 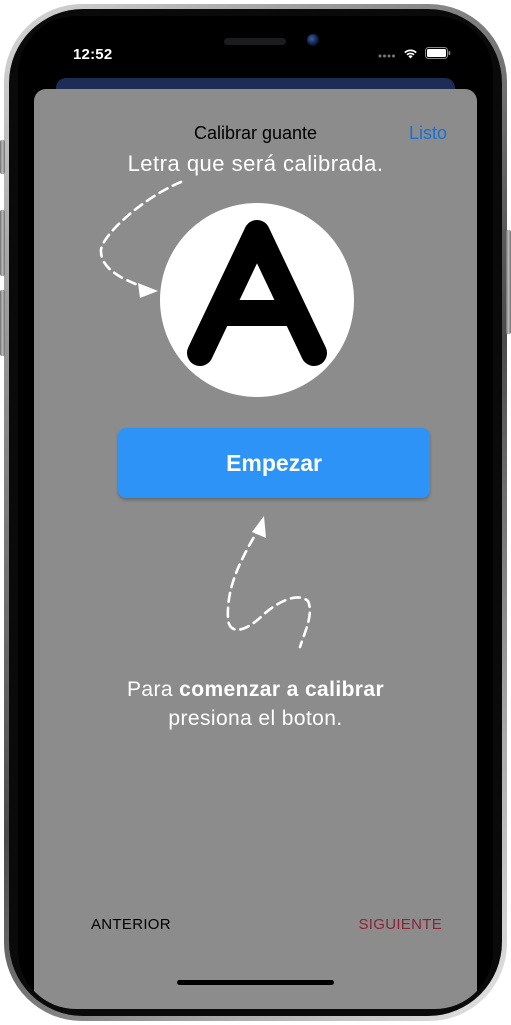 I want to click on next-button: SIGUIENTE, so click(x=400, y=924).